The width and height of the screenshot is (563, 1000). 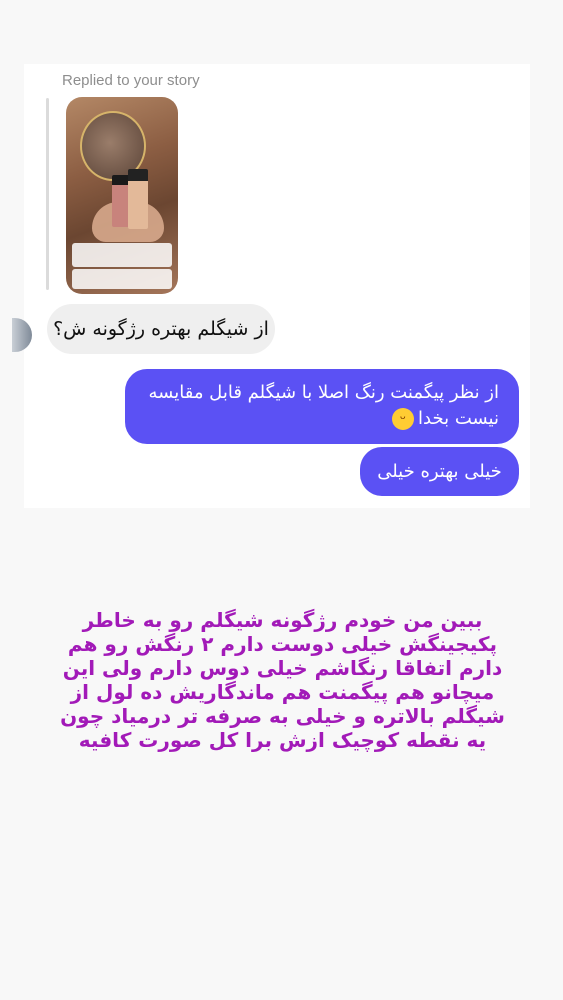 I want to click on outgoing-message-bubble: خیلی بهتره خیلی, so click(x=439, y=471).